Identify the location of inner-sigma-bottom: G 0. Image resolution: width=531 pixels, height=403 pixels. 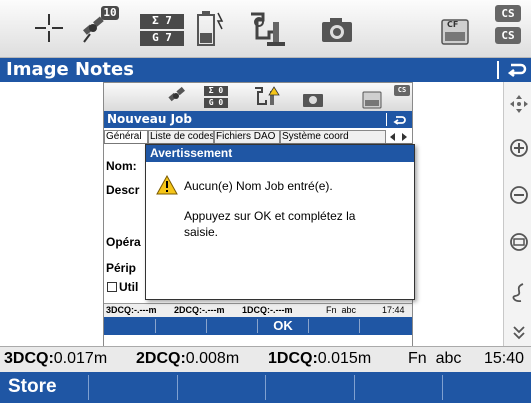
(216, 103).